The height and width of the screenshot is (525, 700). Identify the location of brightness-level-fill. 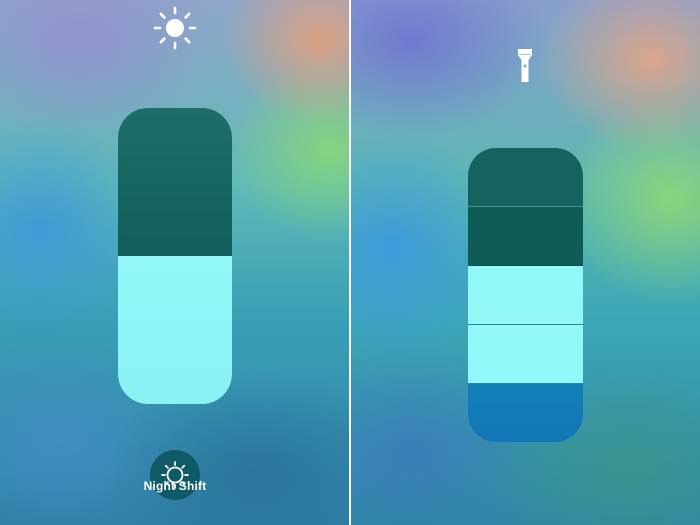
(175, 330).